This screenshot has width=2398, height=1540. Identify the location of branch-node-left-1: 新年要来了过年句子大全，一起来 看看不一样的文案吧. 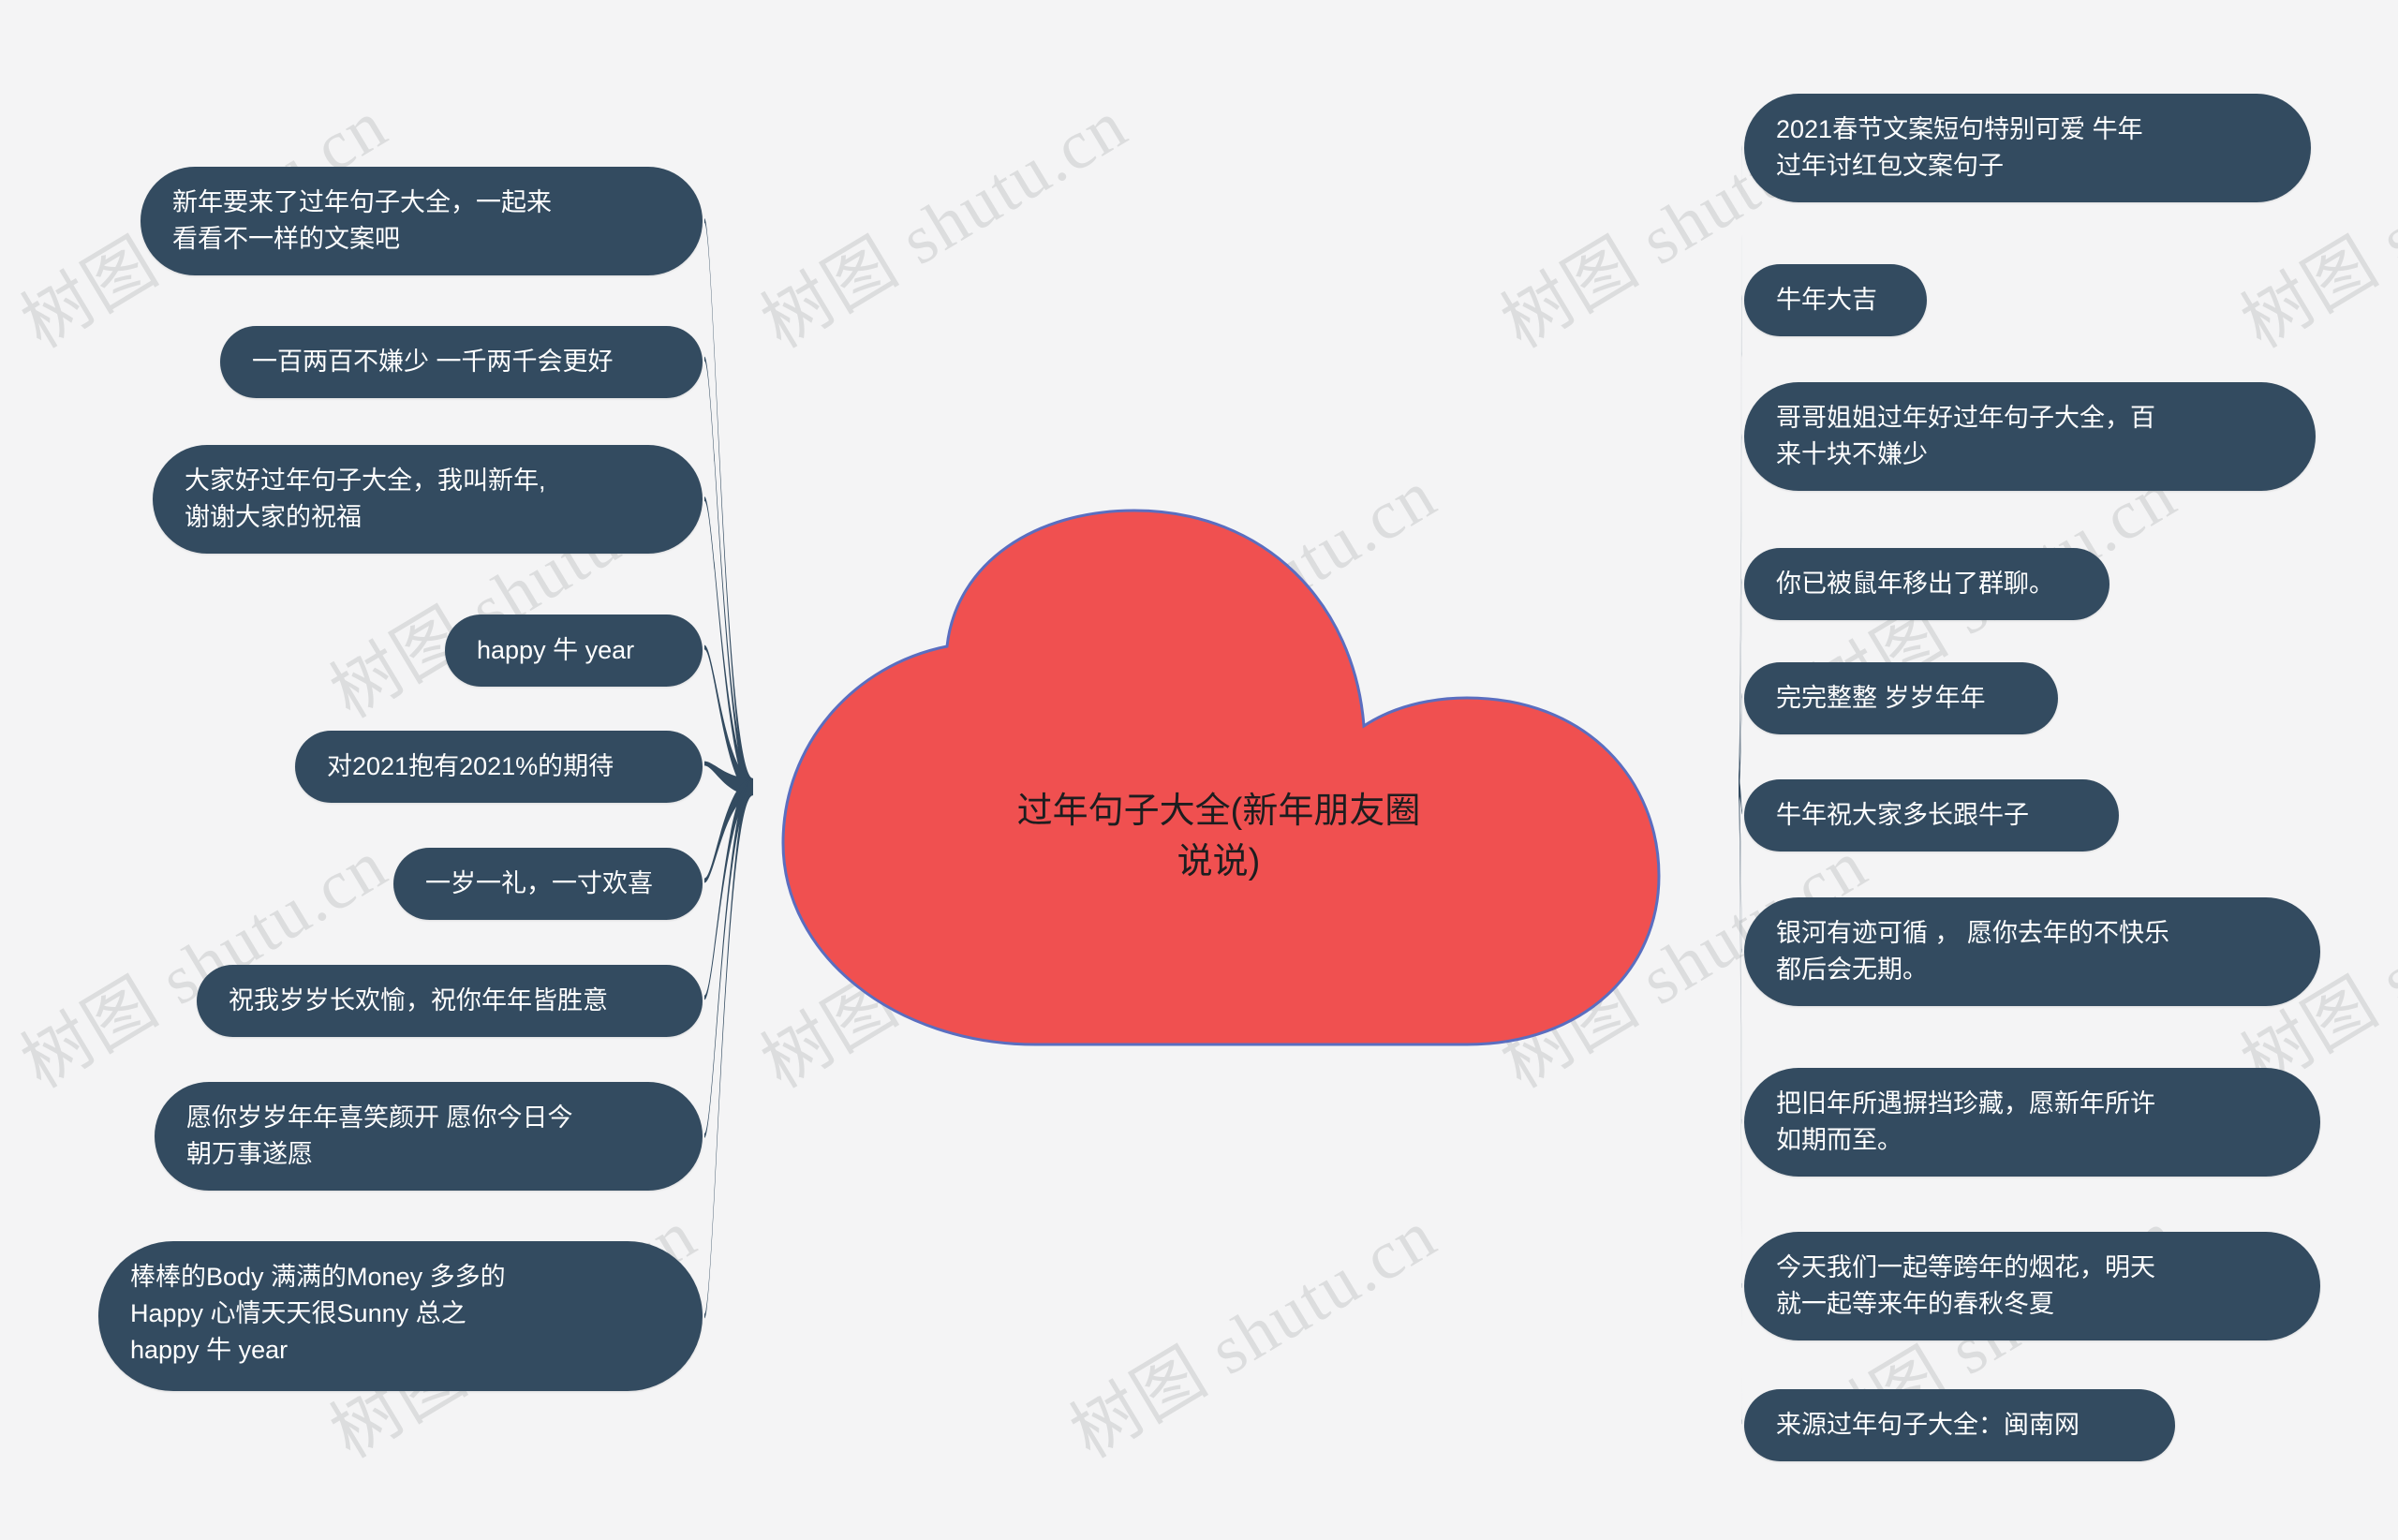
(422, 221).